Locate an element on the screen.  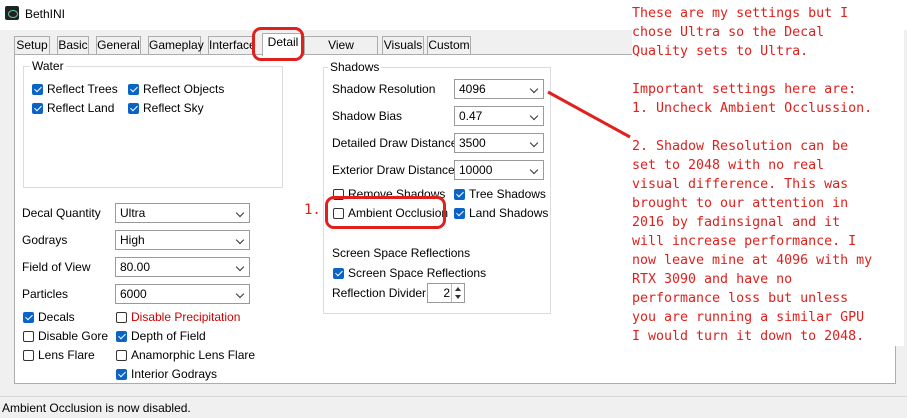
stepper-value: 2 is located at coordinates (446, 293).